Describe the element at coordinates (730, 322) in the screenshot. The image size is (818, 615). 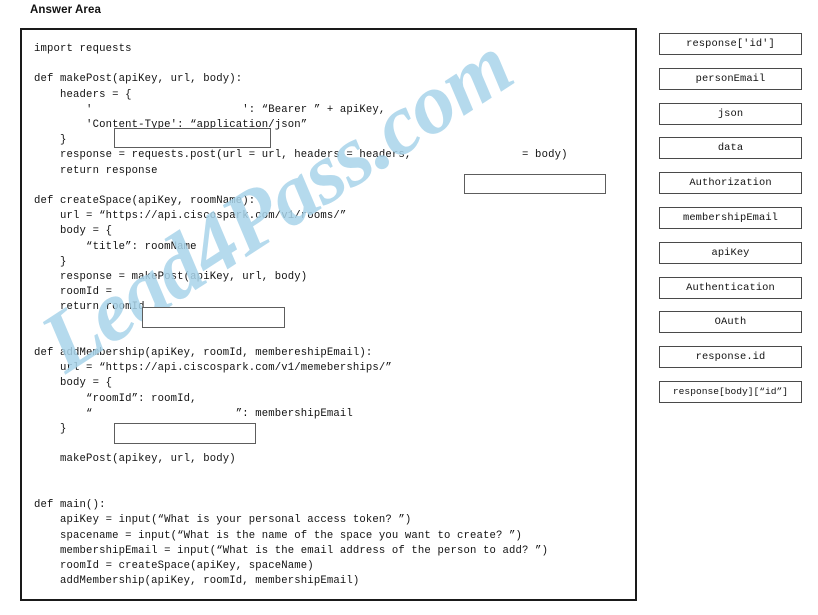
I see `option-item: OAuth` at that location.